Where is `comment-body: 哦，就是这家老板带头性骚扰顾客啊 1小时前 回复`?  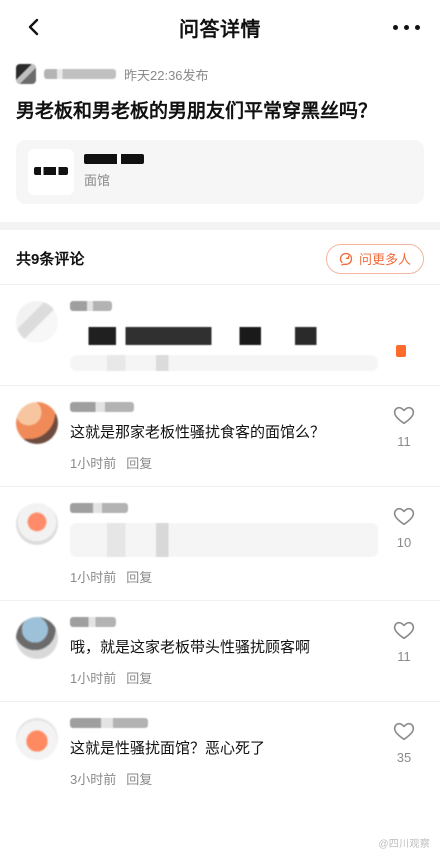 comment-body: 哦，就是这家老板带头性骚扰顾客啊 1小时前 回复 is located at coordinates (247, 650).